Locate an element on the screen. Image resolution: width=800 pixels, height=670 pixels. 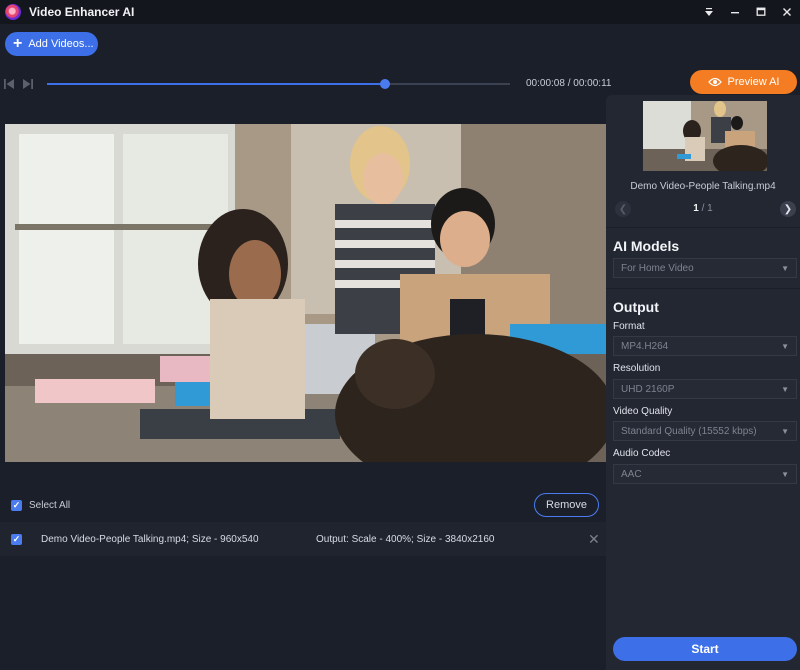
select-all-label: Select All is located at coordinates (50, 505).